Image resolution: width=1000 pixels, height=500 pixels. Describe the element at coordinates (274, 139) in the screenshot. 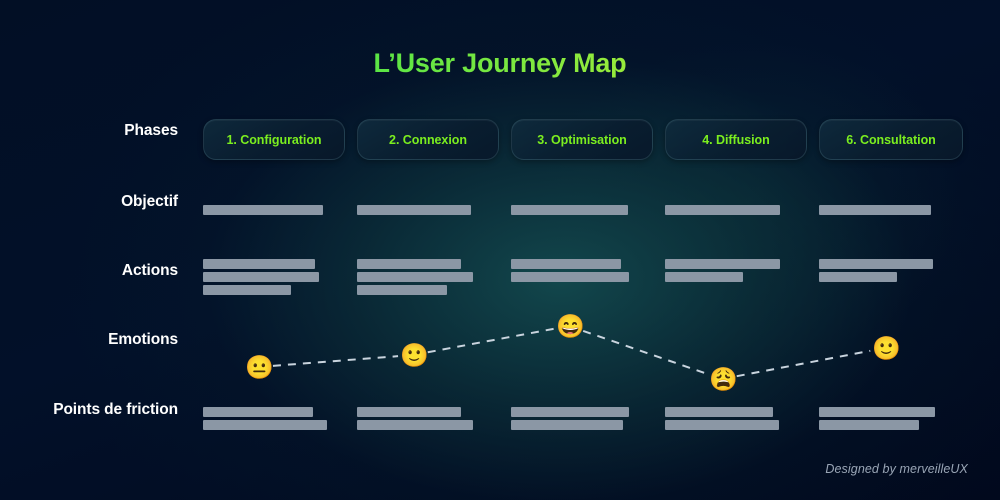

I see `phase-chip-1: 1. Configuration` at that location.